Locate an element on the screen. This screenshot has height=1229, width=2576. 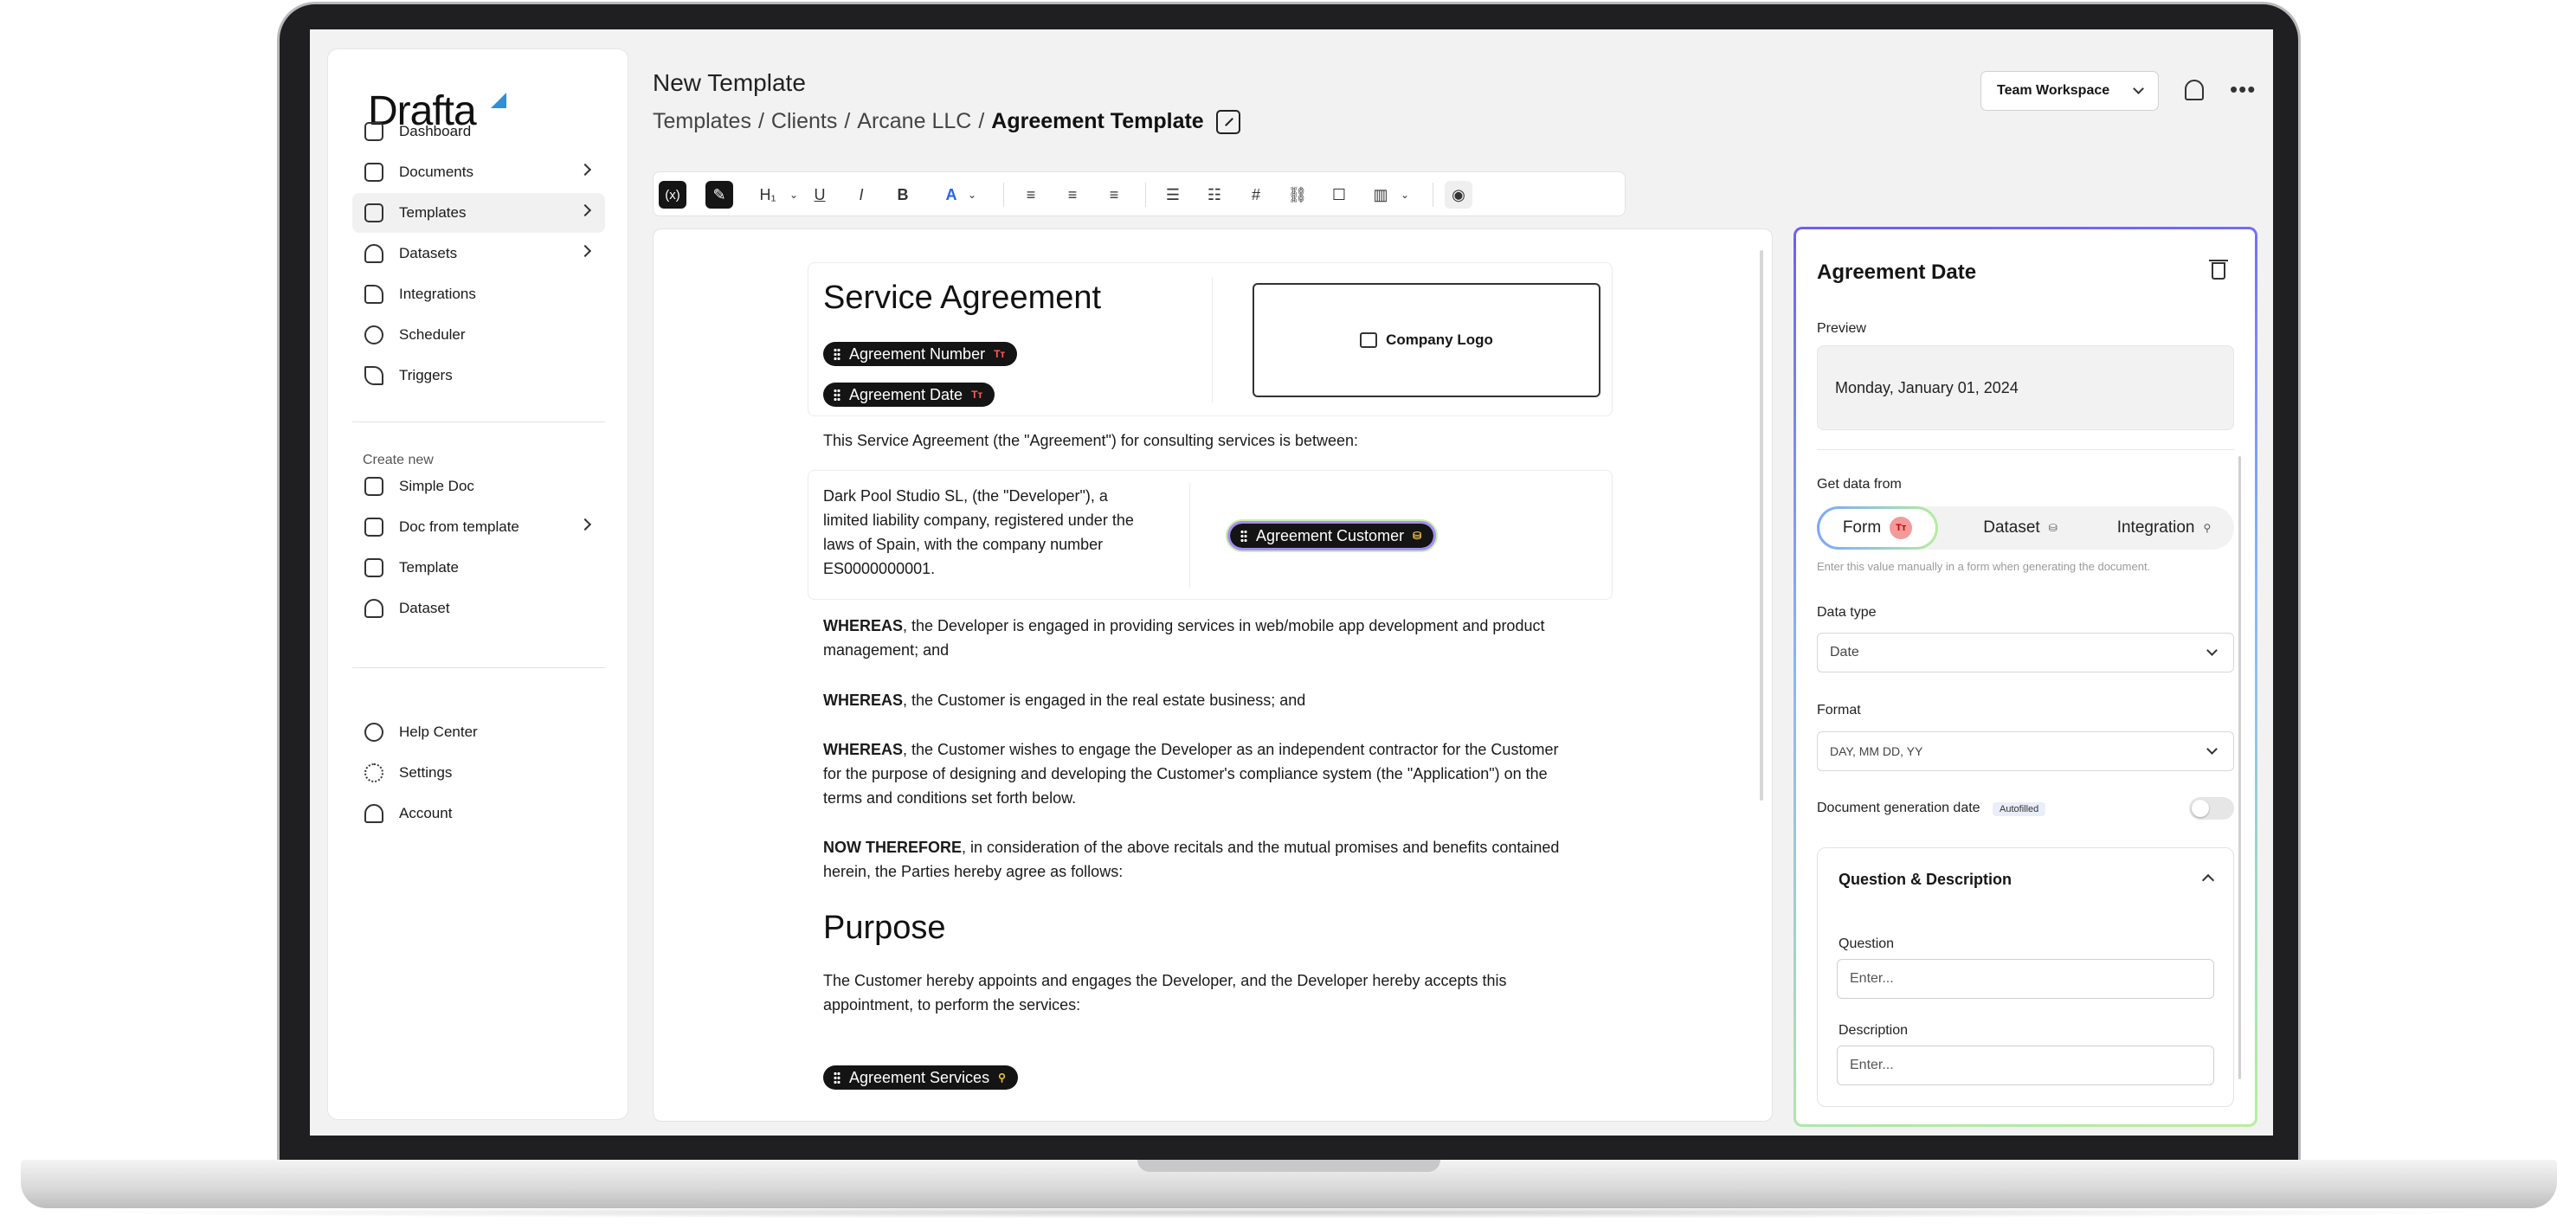
ordered-list-icon: ☰ is located at coordinates (1173, 195).